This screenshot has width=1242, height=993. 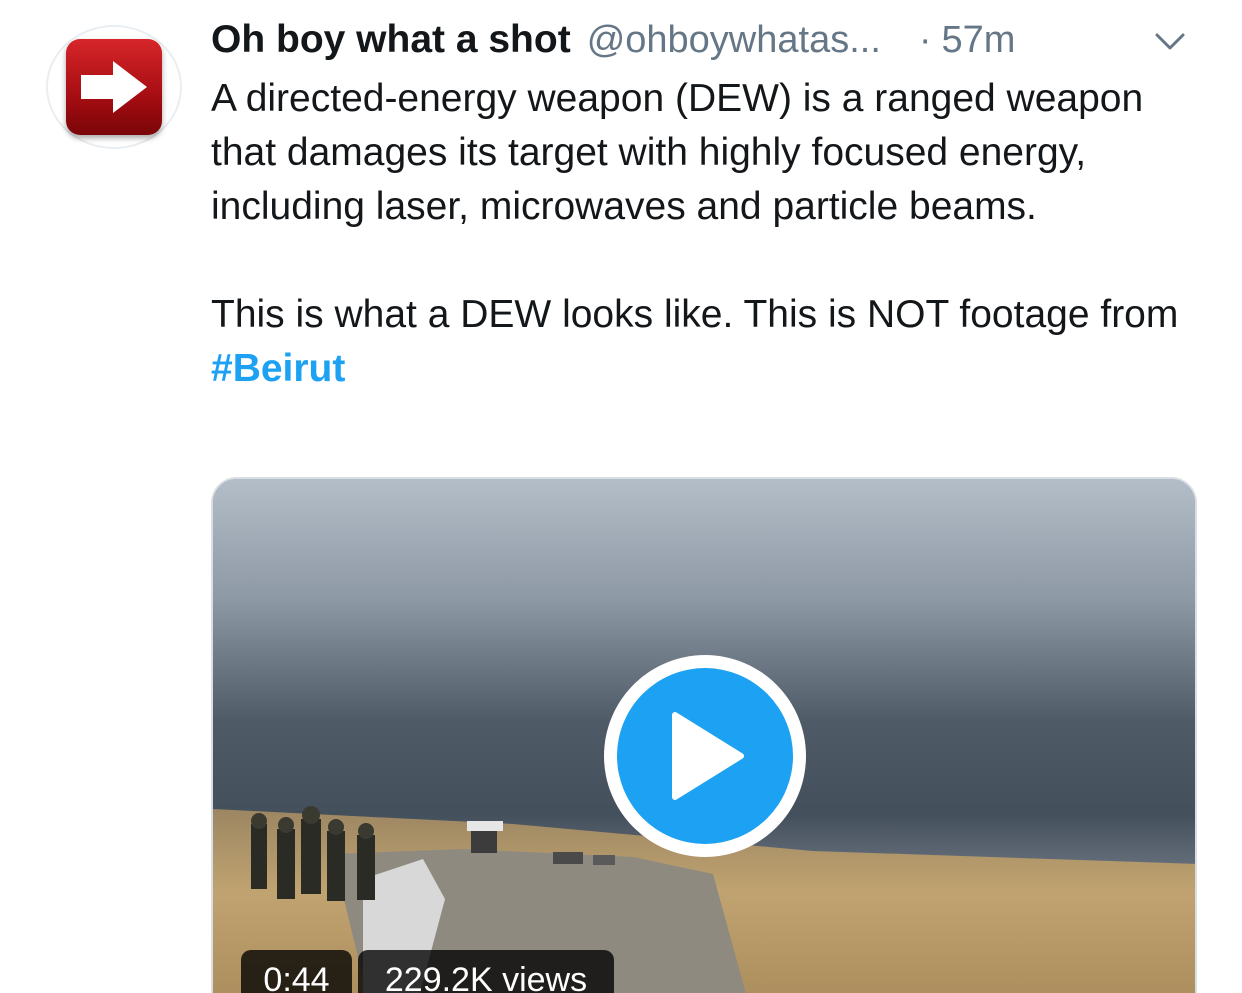 I want to click on tweet-header: Oh boy what a shot @ohboywhatas... · 57m, so click(x=702, y=40).